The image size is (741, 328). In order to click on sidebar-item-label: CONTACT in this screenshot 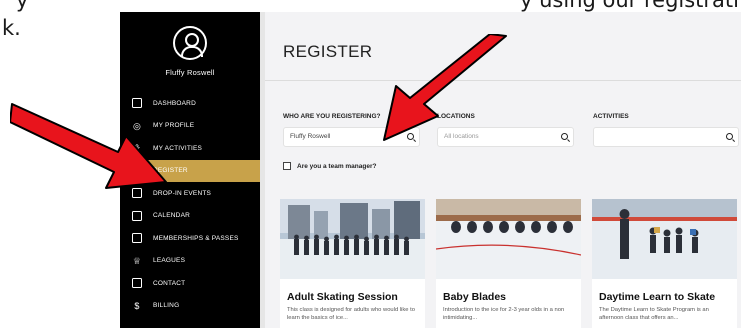, I will do `click(169, 283)`.